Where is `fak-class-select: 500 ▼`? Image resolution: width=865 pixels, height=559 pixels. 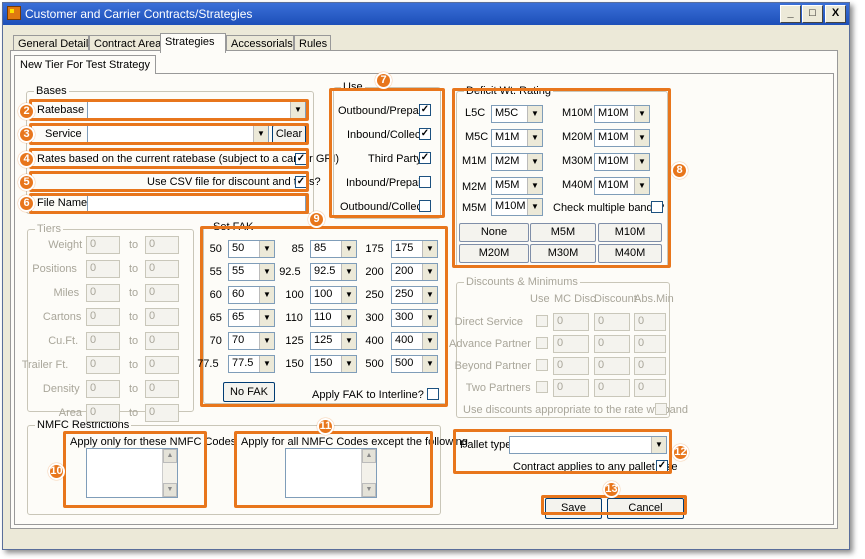 fak-class-select: 500 ▼ is located at coordinates (414, 364).